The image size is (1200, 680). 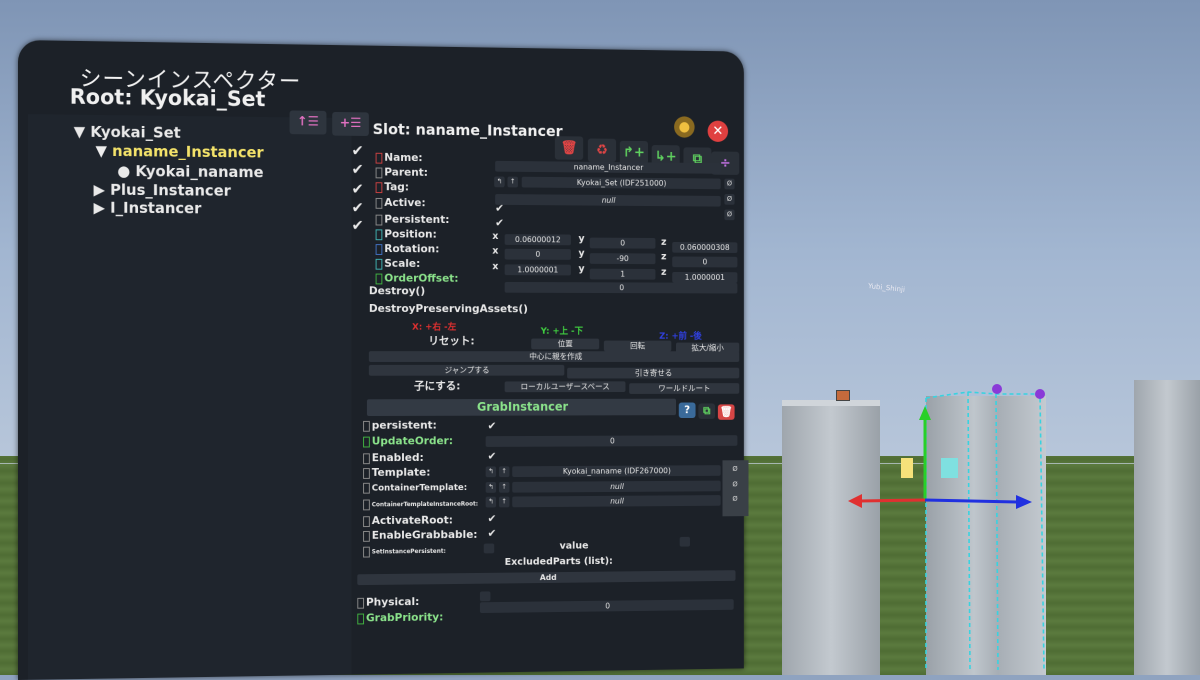 I want to click on delete-slot-button: 🗑, so click(x=569, y=148).